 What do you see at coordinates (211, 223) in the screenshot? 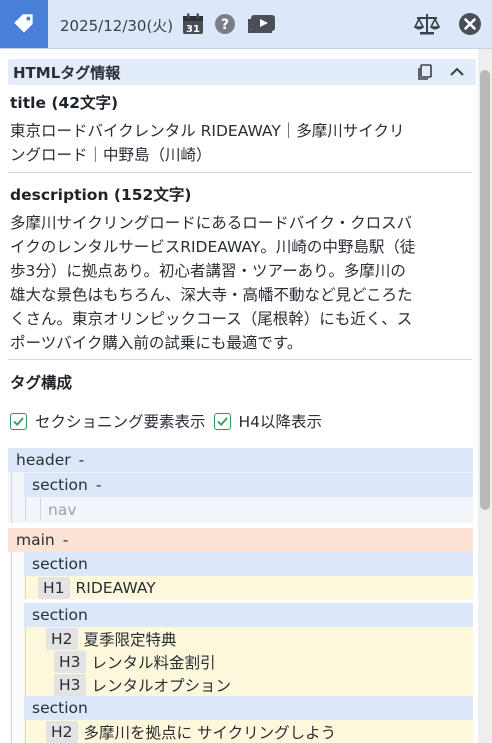
I see `description-line: 多摩川サイクリングロードにあるロードバイク・クロスバ` at bounding box center [211, 223].